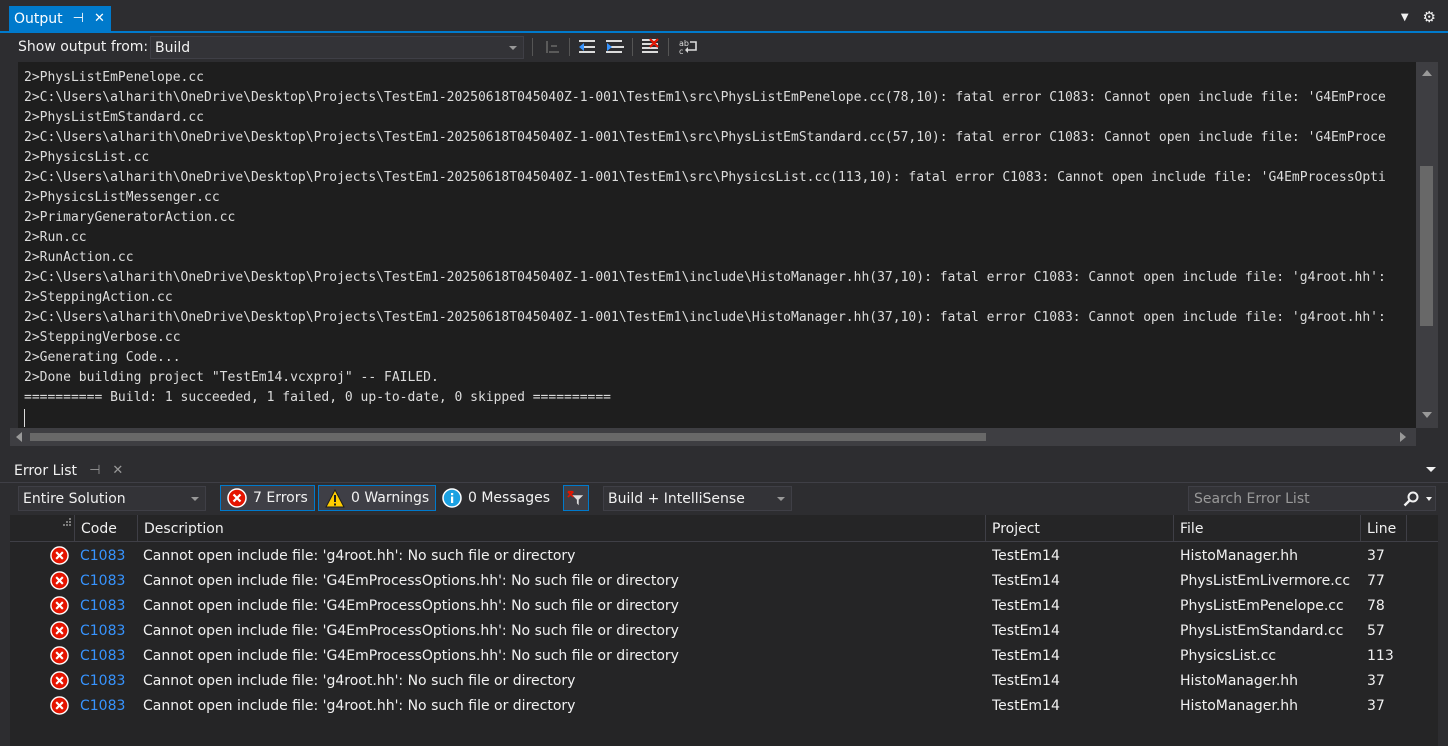 The height and width of the screenshot is (746, 1448). I want to click on search-icon, so click(1411, 499).